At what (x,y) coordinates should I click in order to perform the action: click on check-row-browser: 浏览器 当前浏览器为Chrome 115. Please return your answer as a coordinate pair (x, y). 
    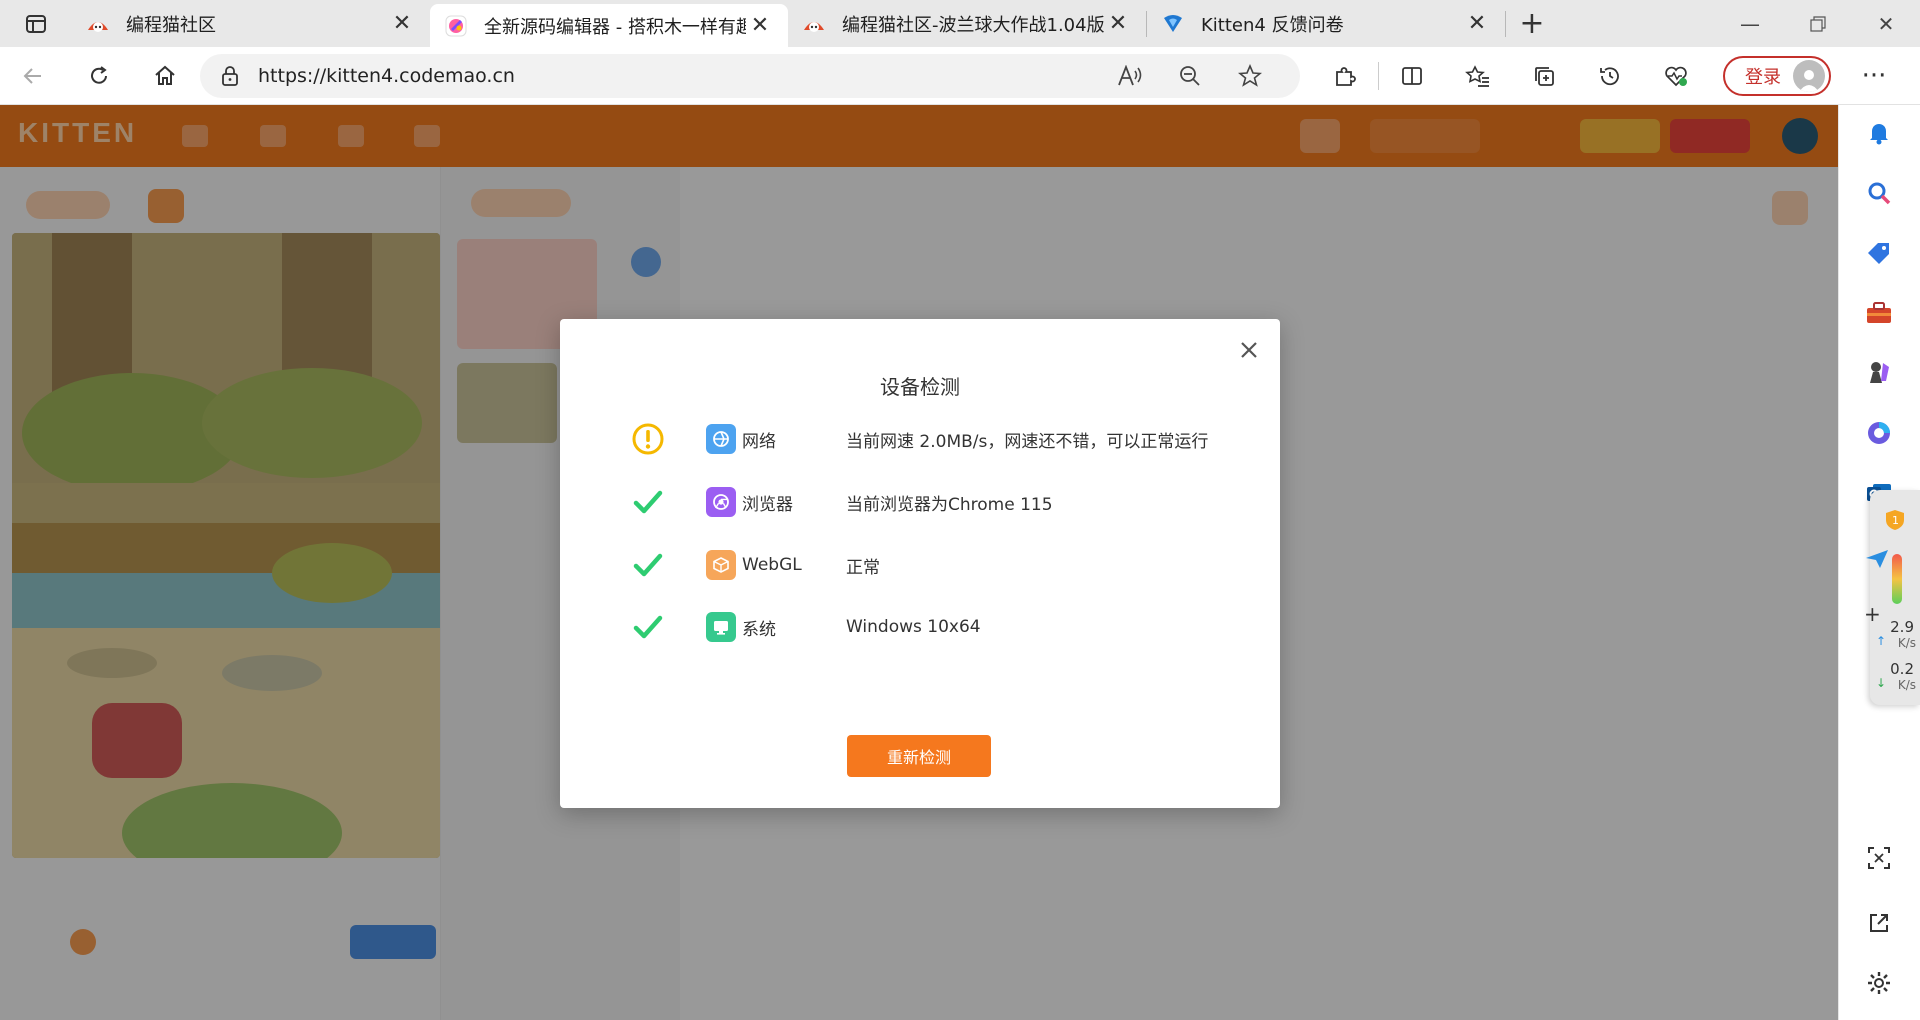
    Looking at the image, I should click on (930, 502).